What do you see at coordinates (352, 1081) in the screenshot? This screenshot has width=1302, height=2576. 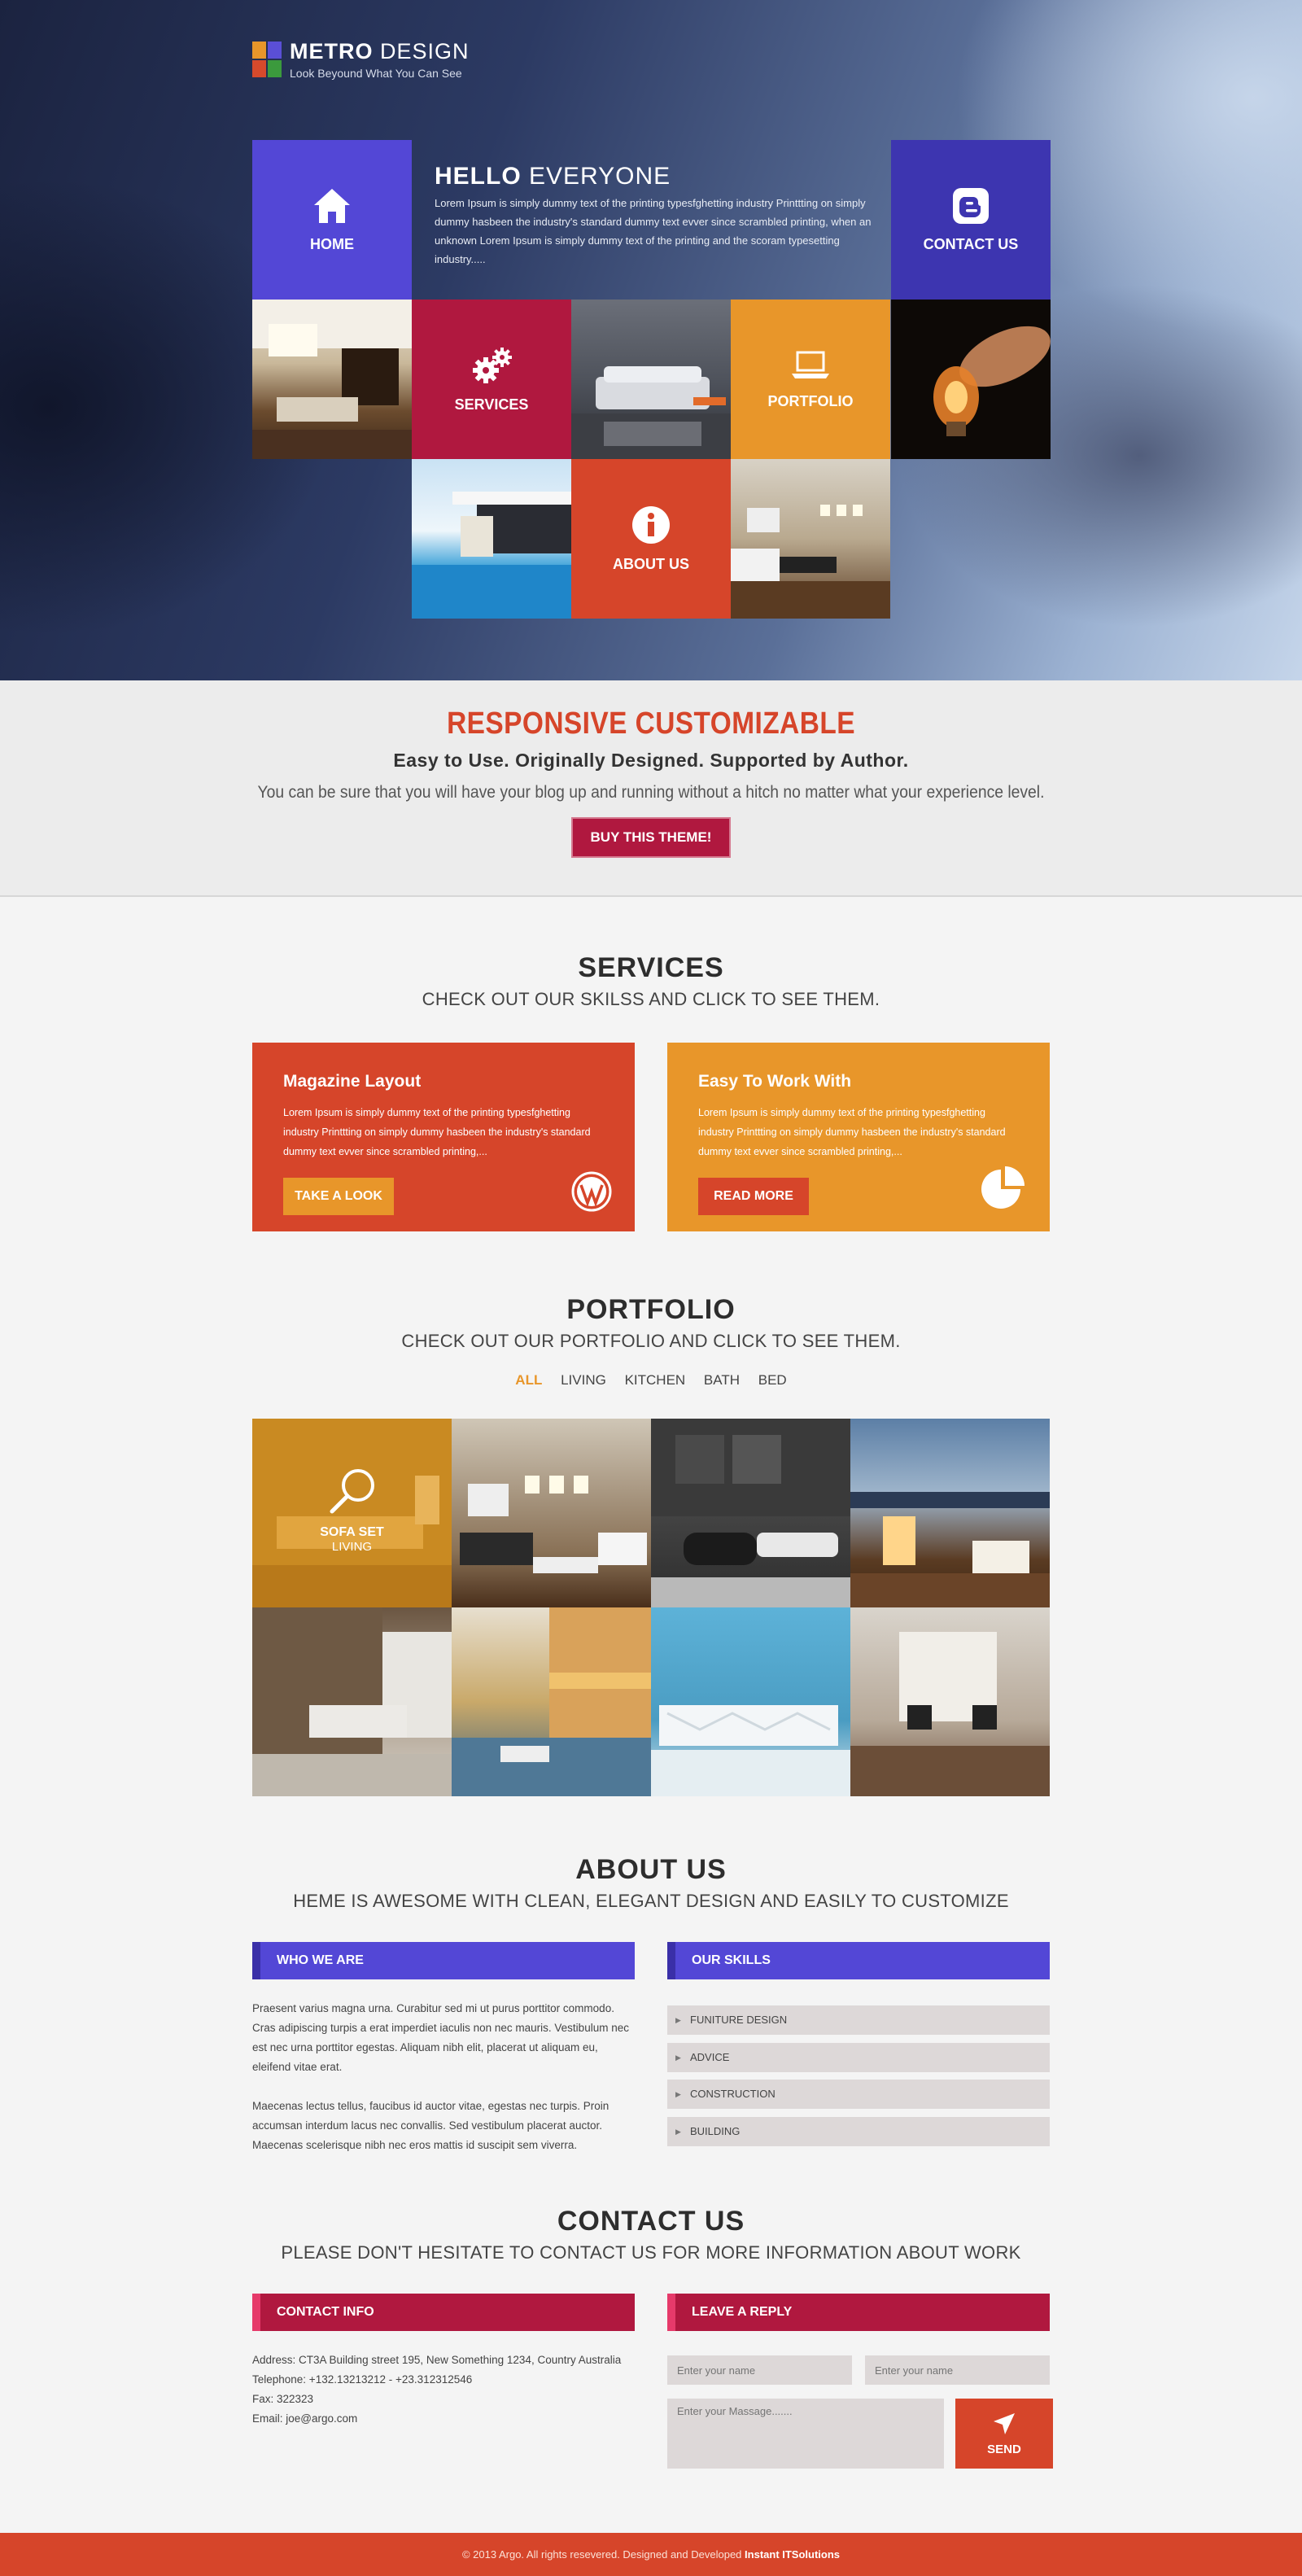 I see `service-card-title: Magazine Layout` at bounding box center [352, 1081].